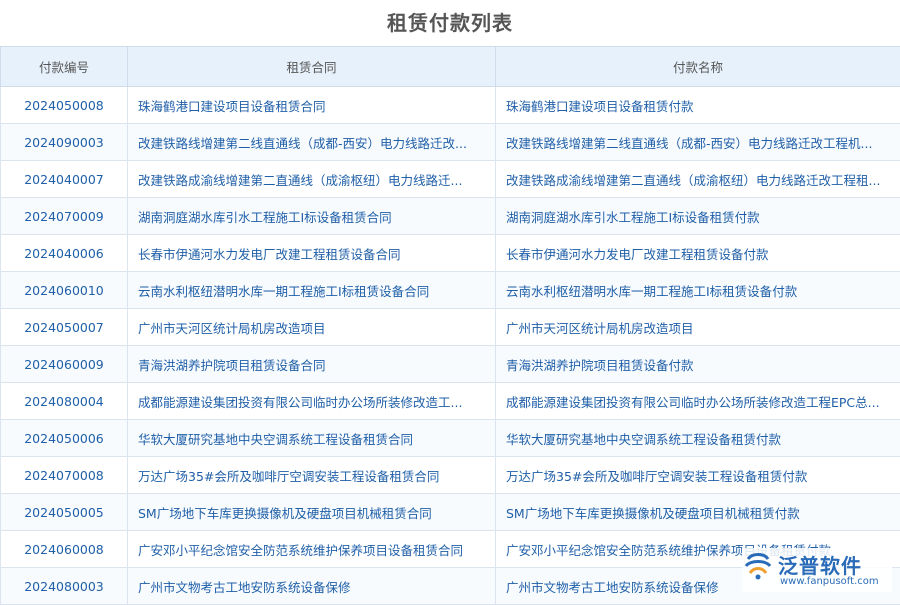  I want to click on cell-payment-name: 青海洪湖养护院项目租赁设备付款, so click(698, 364).